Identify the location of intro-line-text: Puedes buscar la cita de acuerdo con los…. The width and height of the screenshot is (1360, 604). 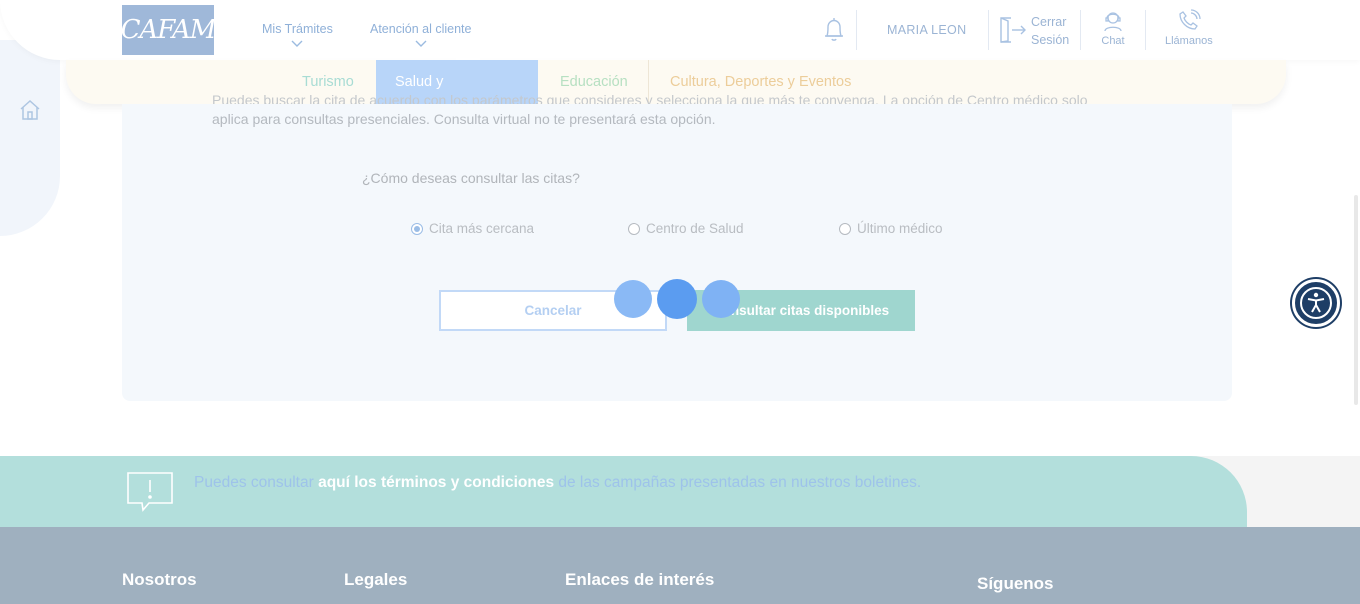
(650, 98).